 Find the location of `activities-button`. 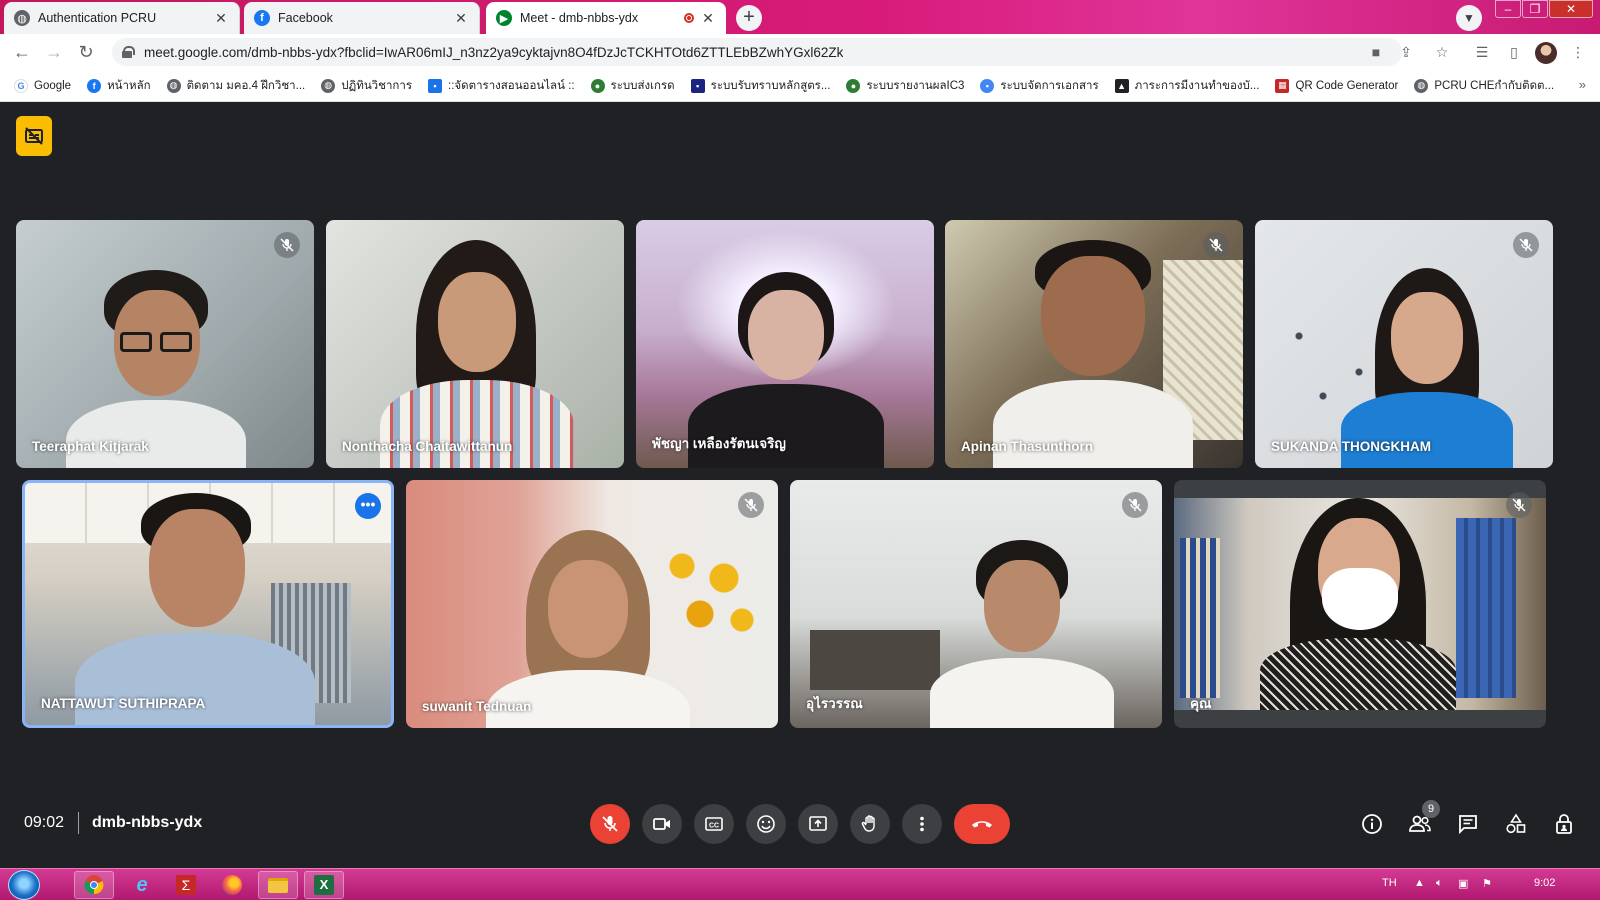

activities-button is located at coordinates (1516, 824).